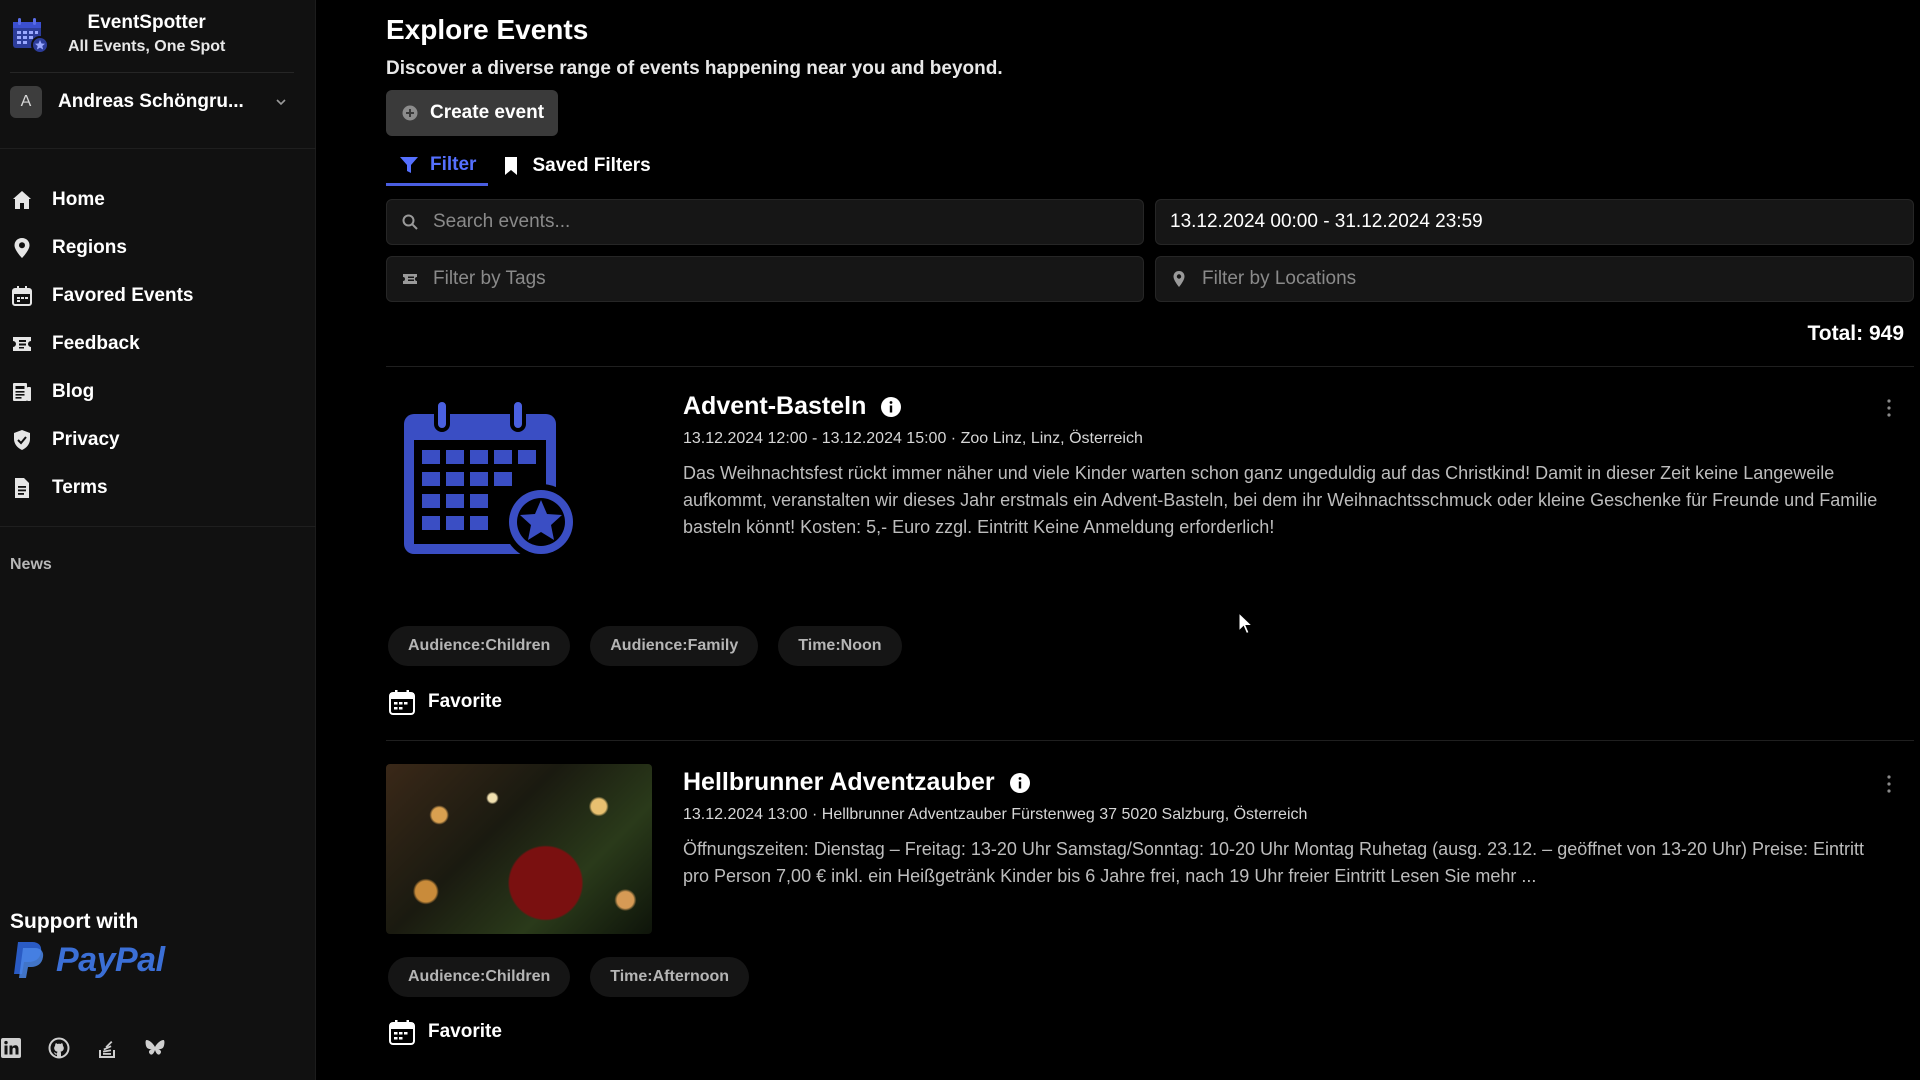 This screenshot has height=1080, width=1920. I want to click on calendar-star-icon, so click(519, 477).